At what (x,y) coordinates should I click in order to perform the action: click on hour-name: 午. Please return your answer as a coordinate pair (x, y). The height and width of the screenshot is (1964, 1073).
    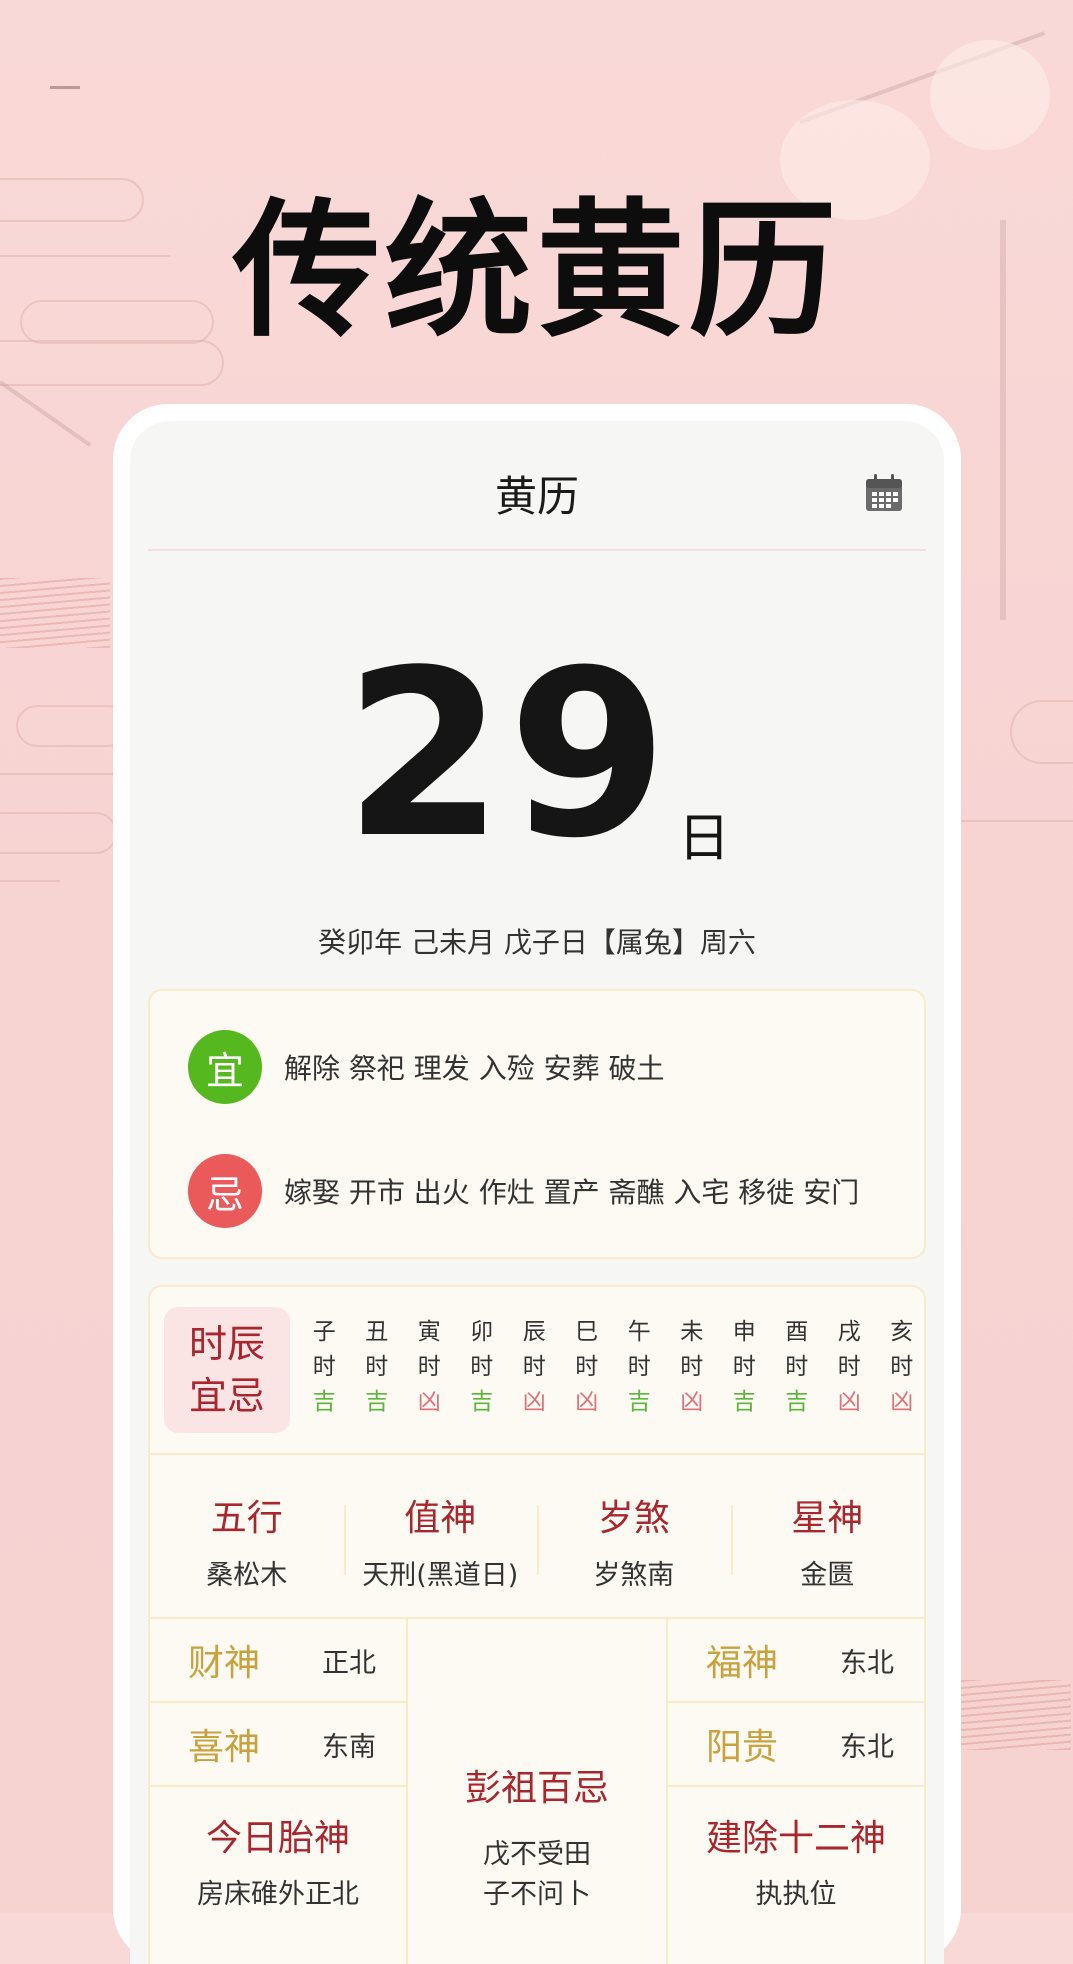
    Looking at the image, I should click on (639, 1332).